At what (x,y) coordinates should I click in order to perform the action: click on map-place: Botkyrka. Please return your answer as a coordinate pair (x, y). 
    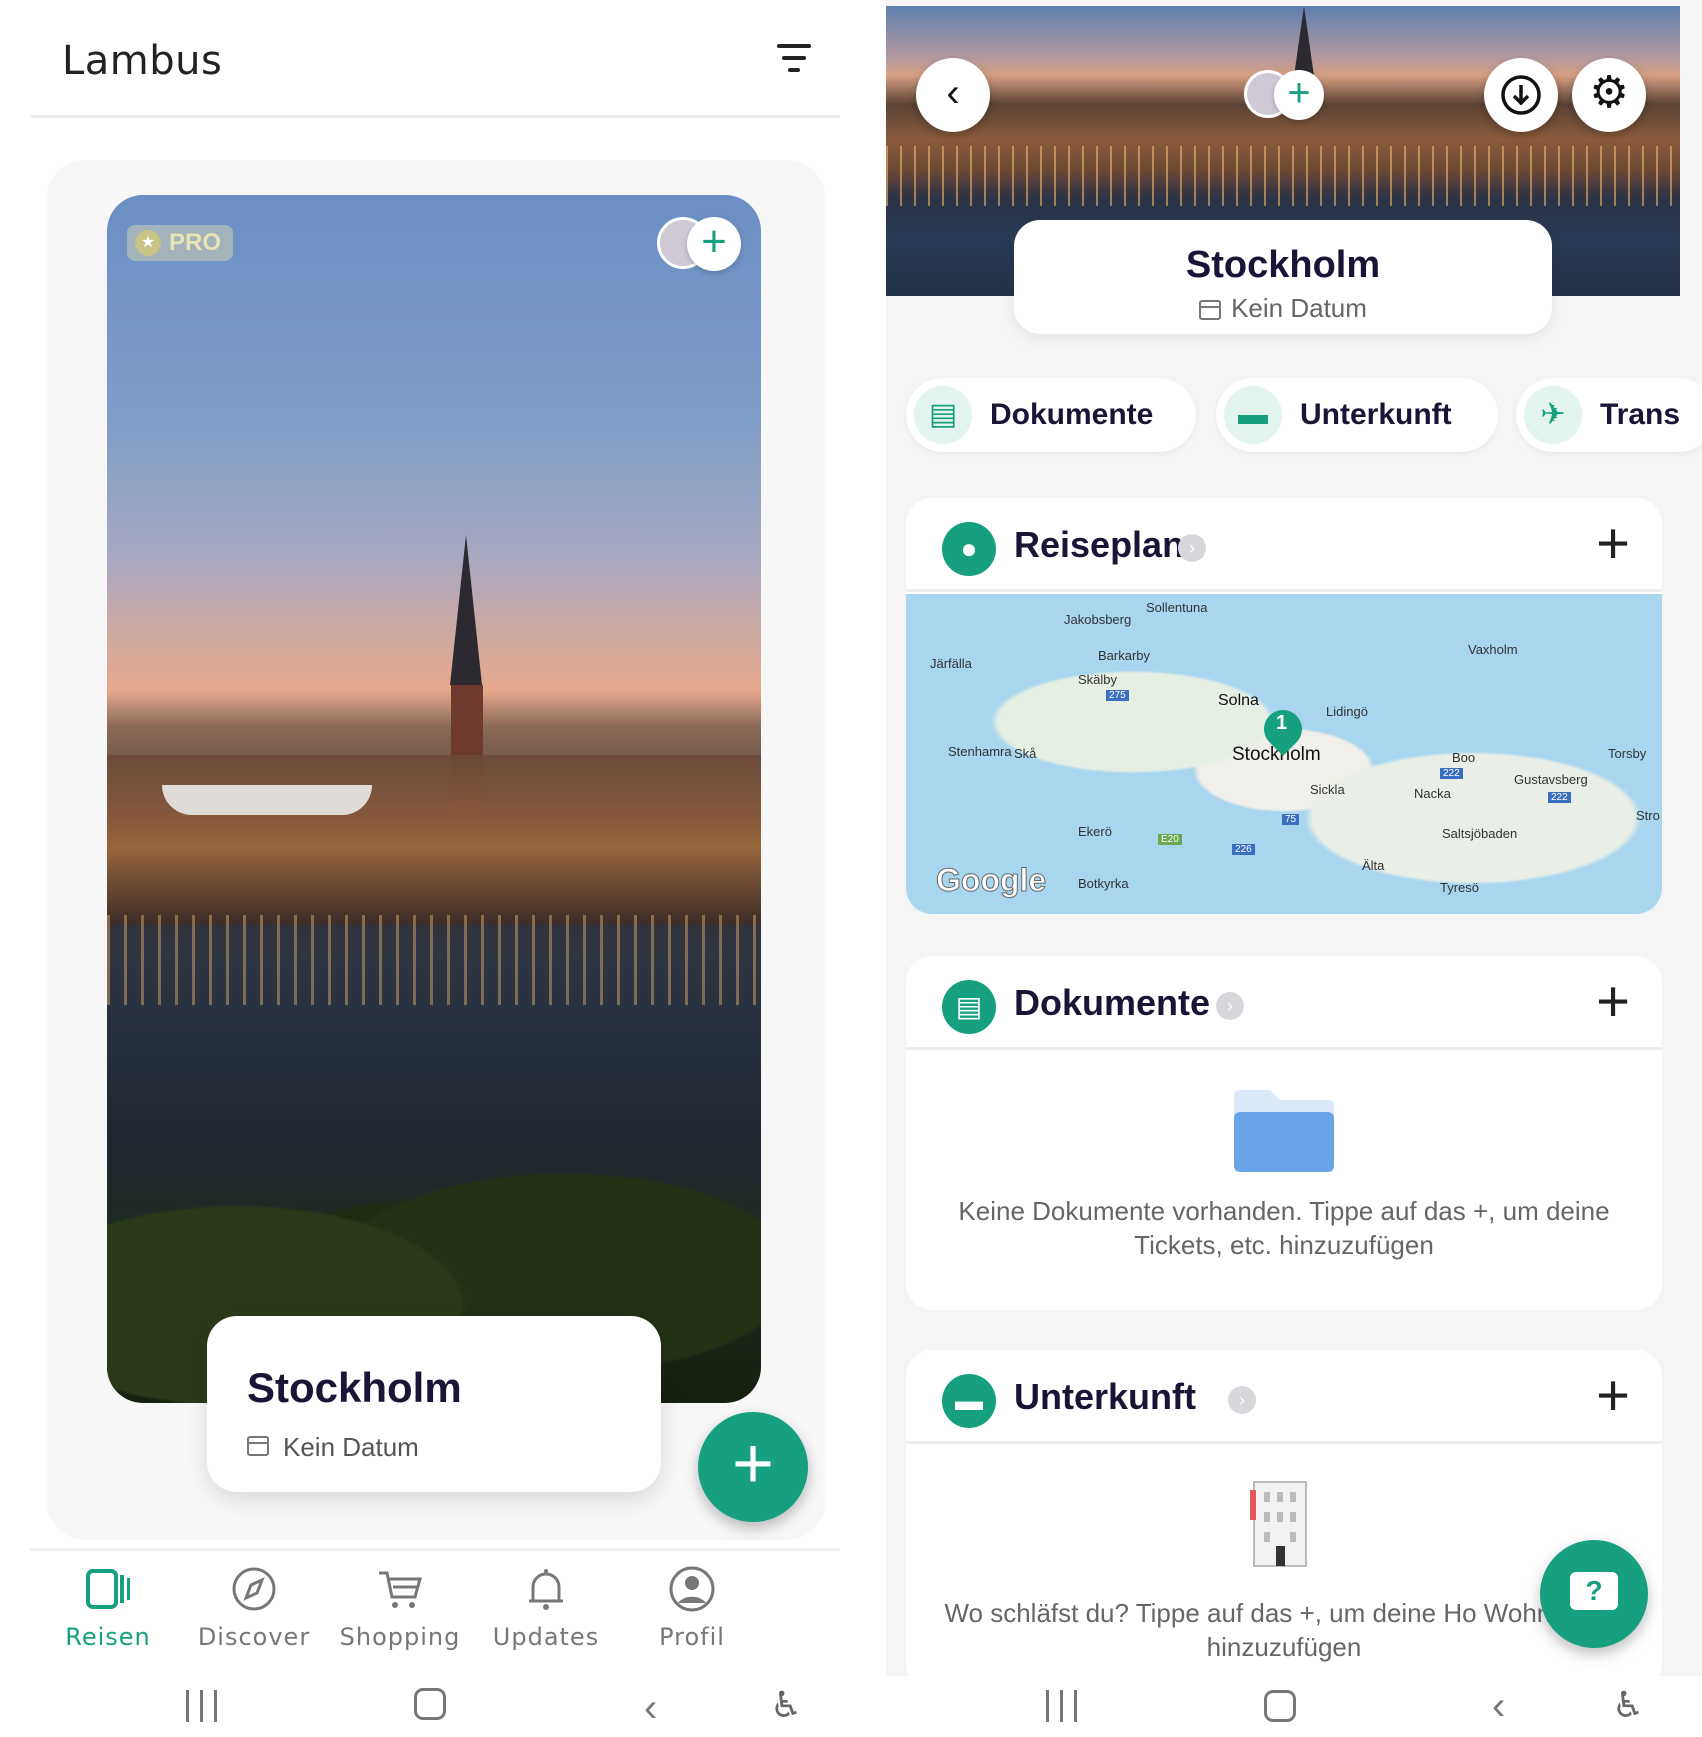
    Looking at the image, I should click on (1103, 883).